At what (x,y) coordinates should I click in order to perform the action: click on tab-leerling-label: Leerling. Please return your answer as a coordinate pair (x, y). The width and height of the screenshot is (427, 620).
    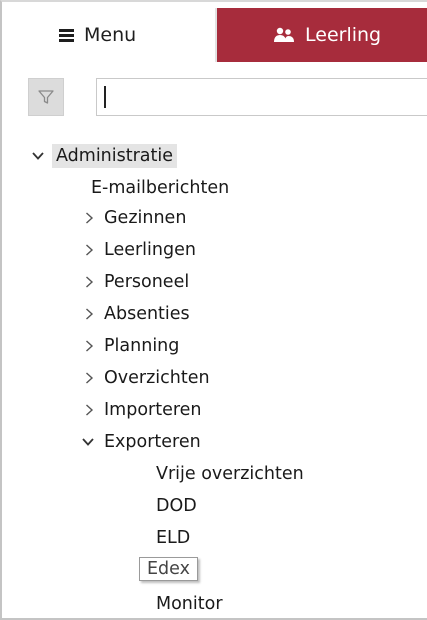
    Looking at the image, I should click on (343, 35).